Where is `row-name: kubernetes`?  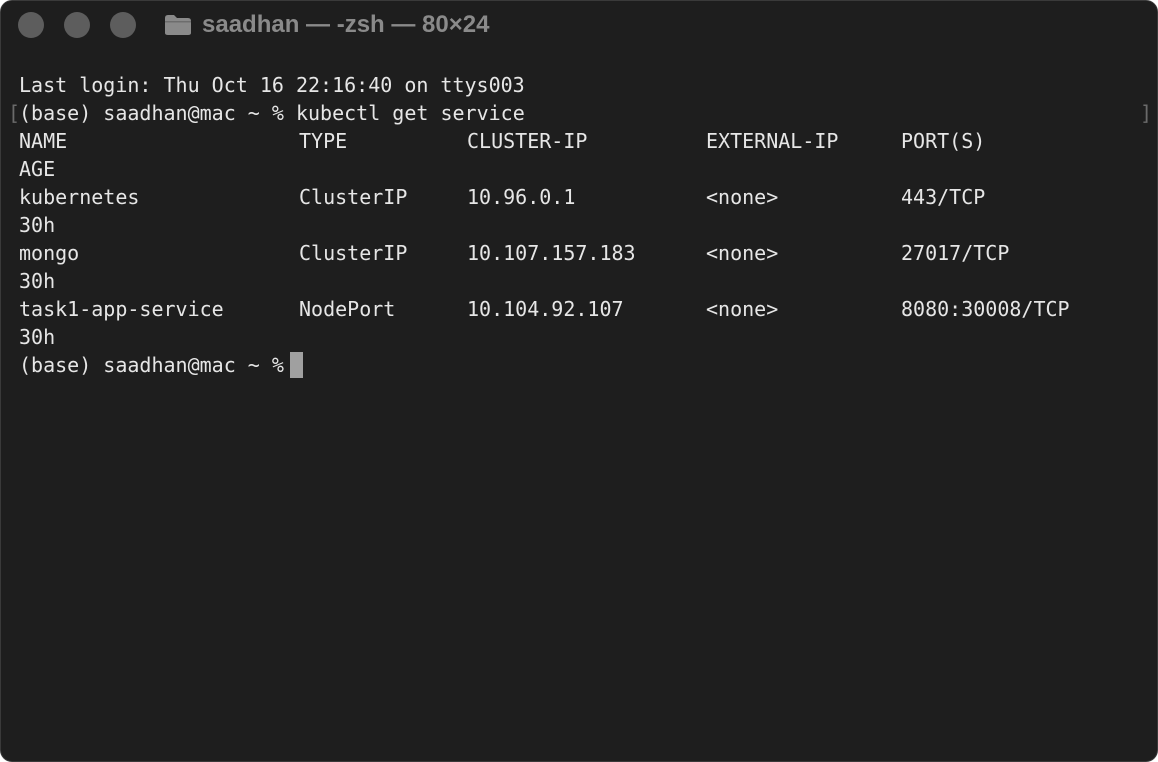
row-name: kubernetes is located at coordinates (79, 197).